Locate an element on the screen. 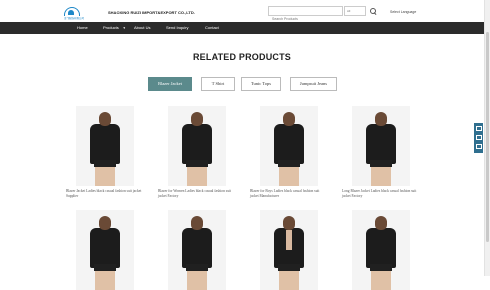 The width and height of the screenshot is (490, 290). tab-jumpsuit-jeans: Jumpsuit Jeans is located at coordinates (313, 84).